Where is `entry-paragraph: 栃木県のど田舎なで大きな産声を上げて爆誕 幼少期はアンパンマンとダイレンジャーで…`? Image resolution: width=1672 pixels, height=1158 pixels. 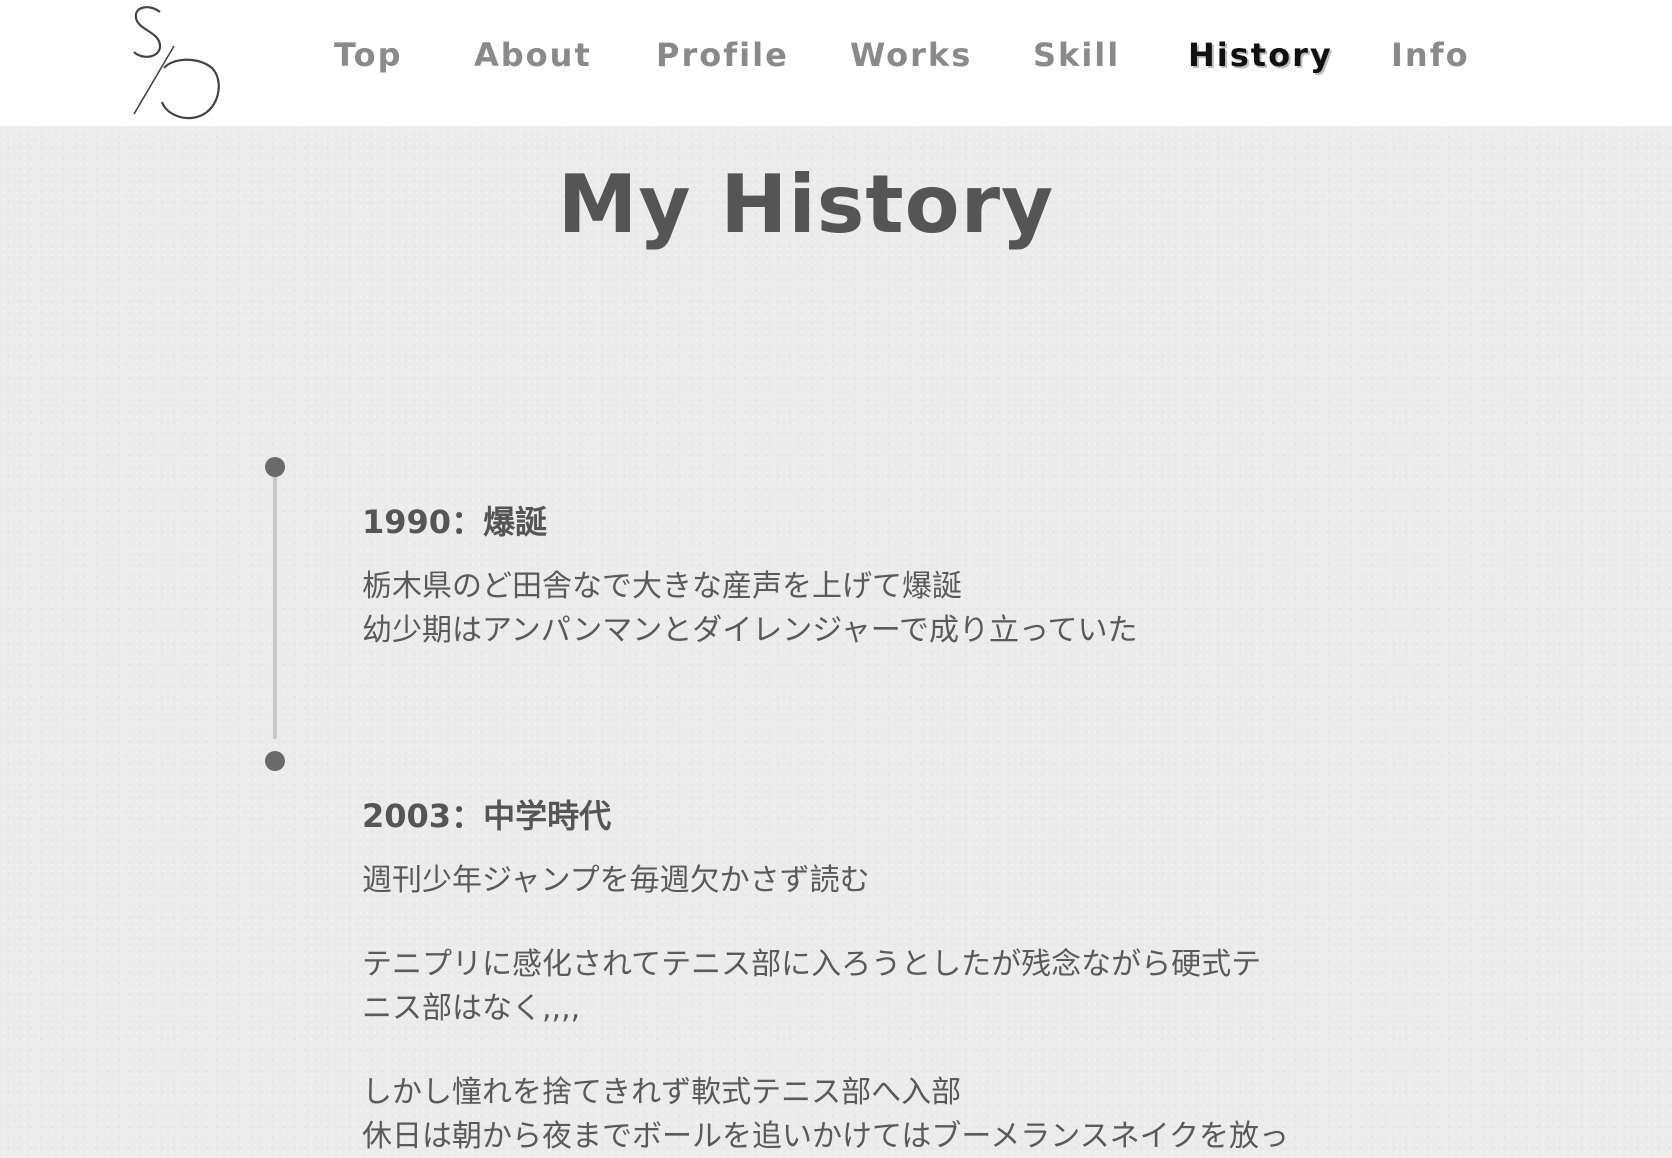
entry-paragraph: 栃木県のど田舎なで大きな産声を上げて爆誕 幼少期はアンパンマンとダイレンジャーで… is located at coordinates (862, 609).